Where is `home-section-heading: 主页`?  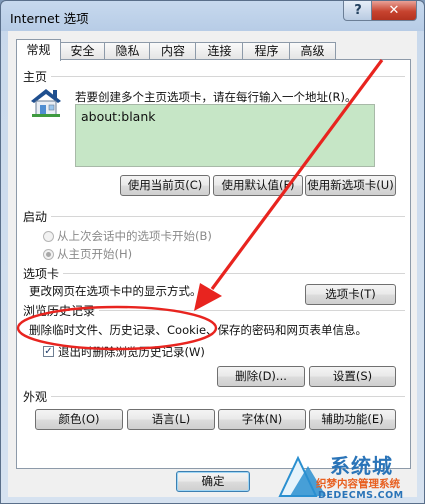
home-section-heading: 主页 is located at coordinates (35, 77).